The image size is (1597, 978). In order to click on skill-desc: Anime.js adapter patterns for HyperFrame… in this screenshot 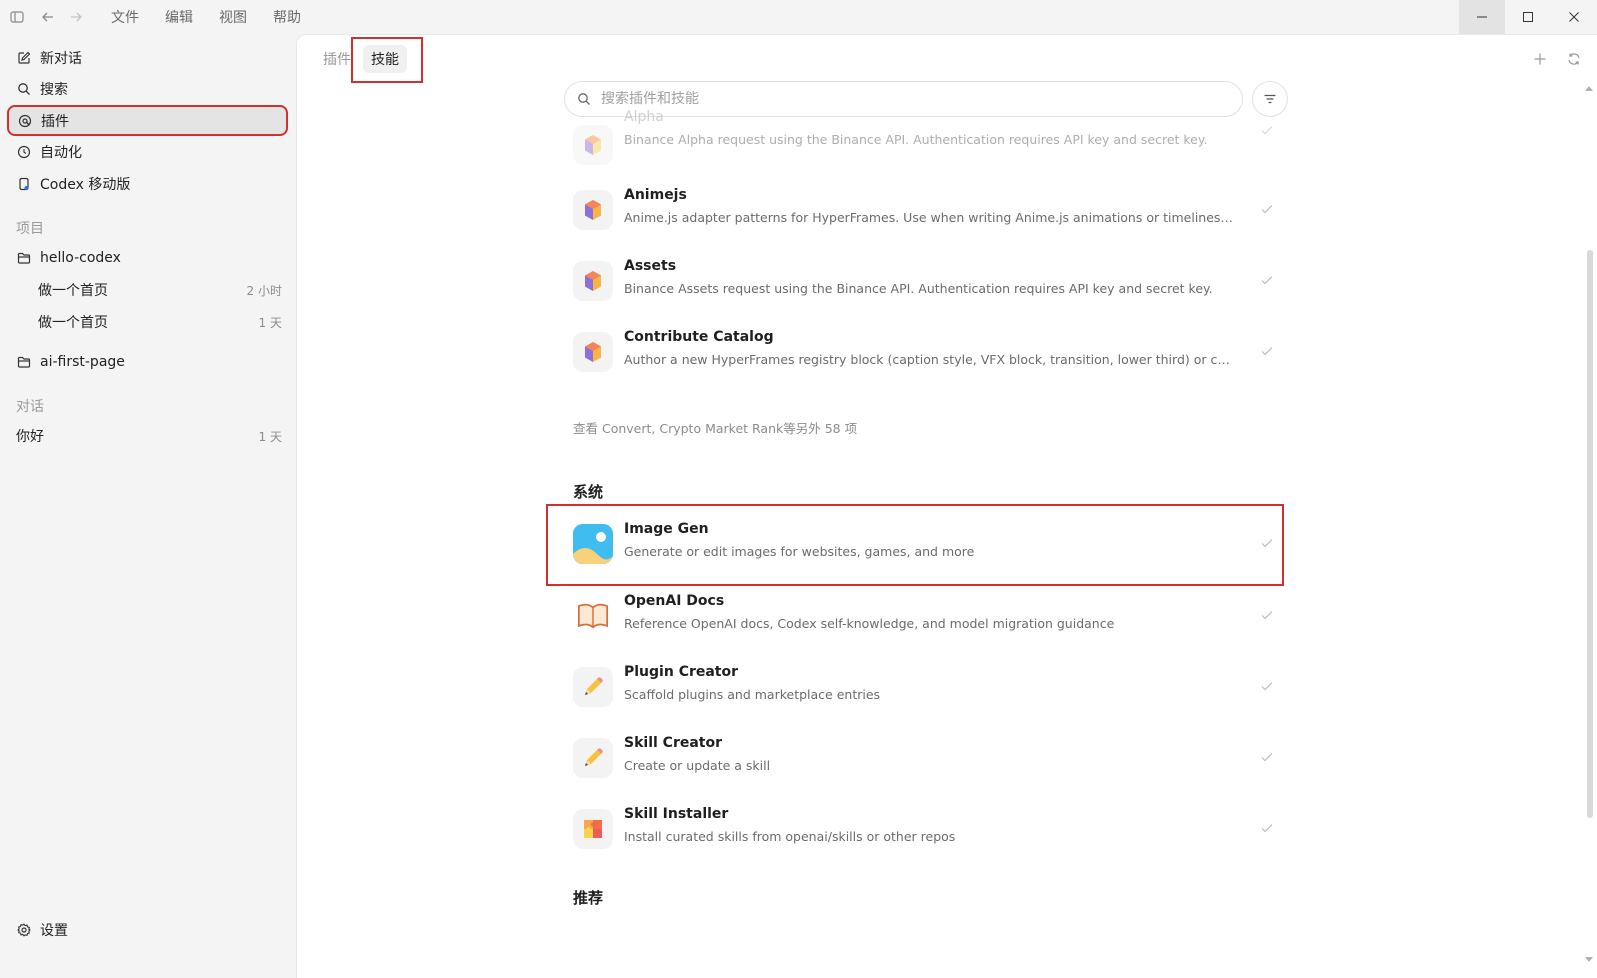, I will do `click(929, 217)`.